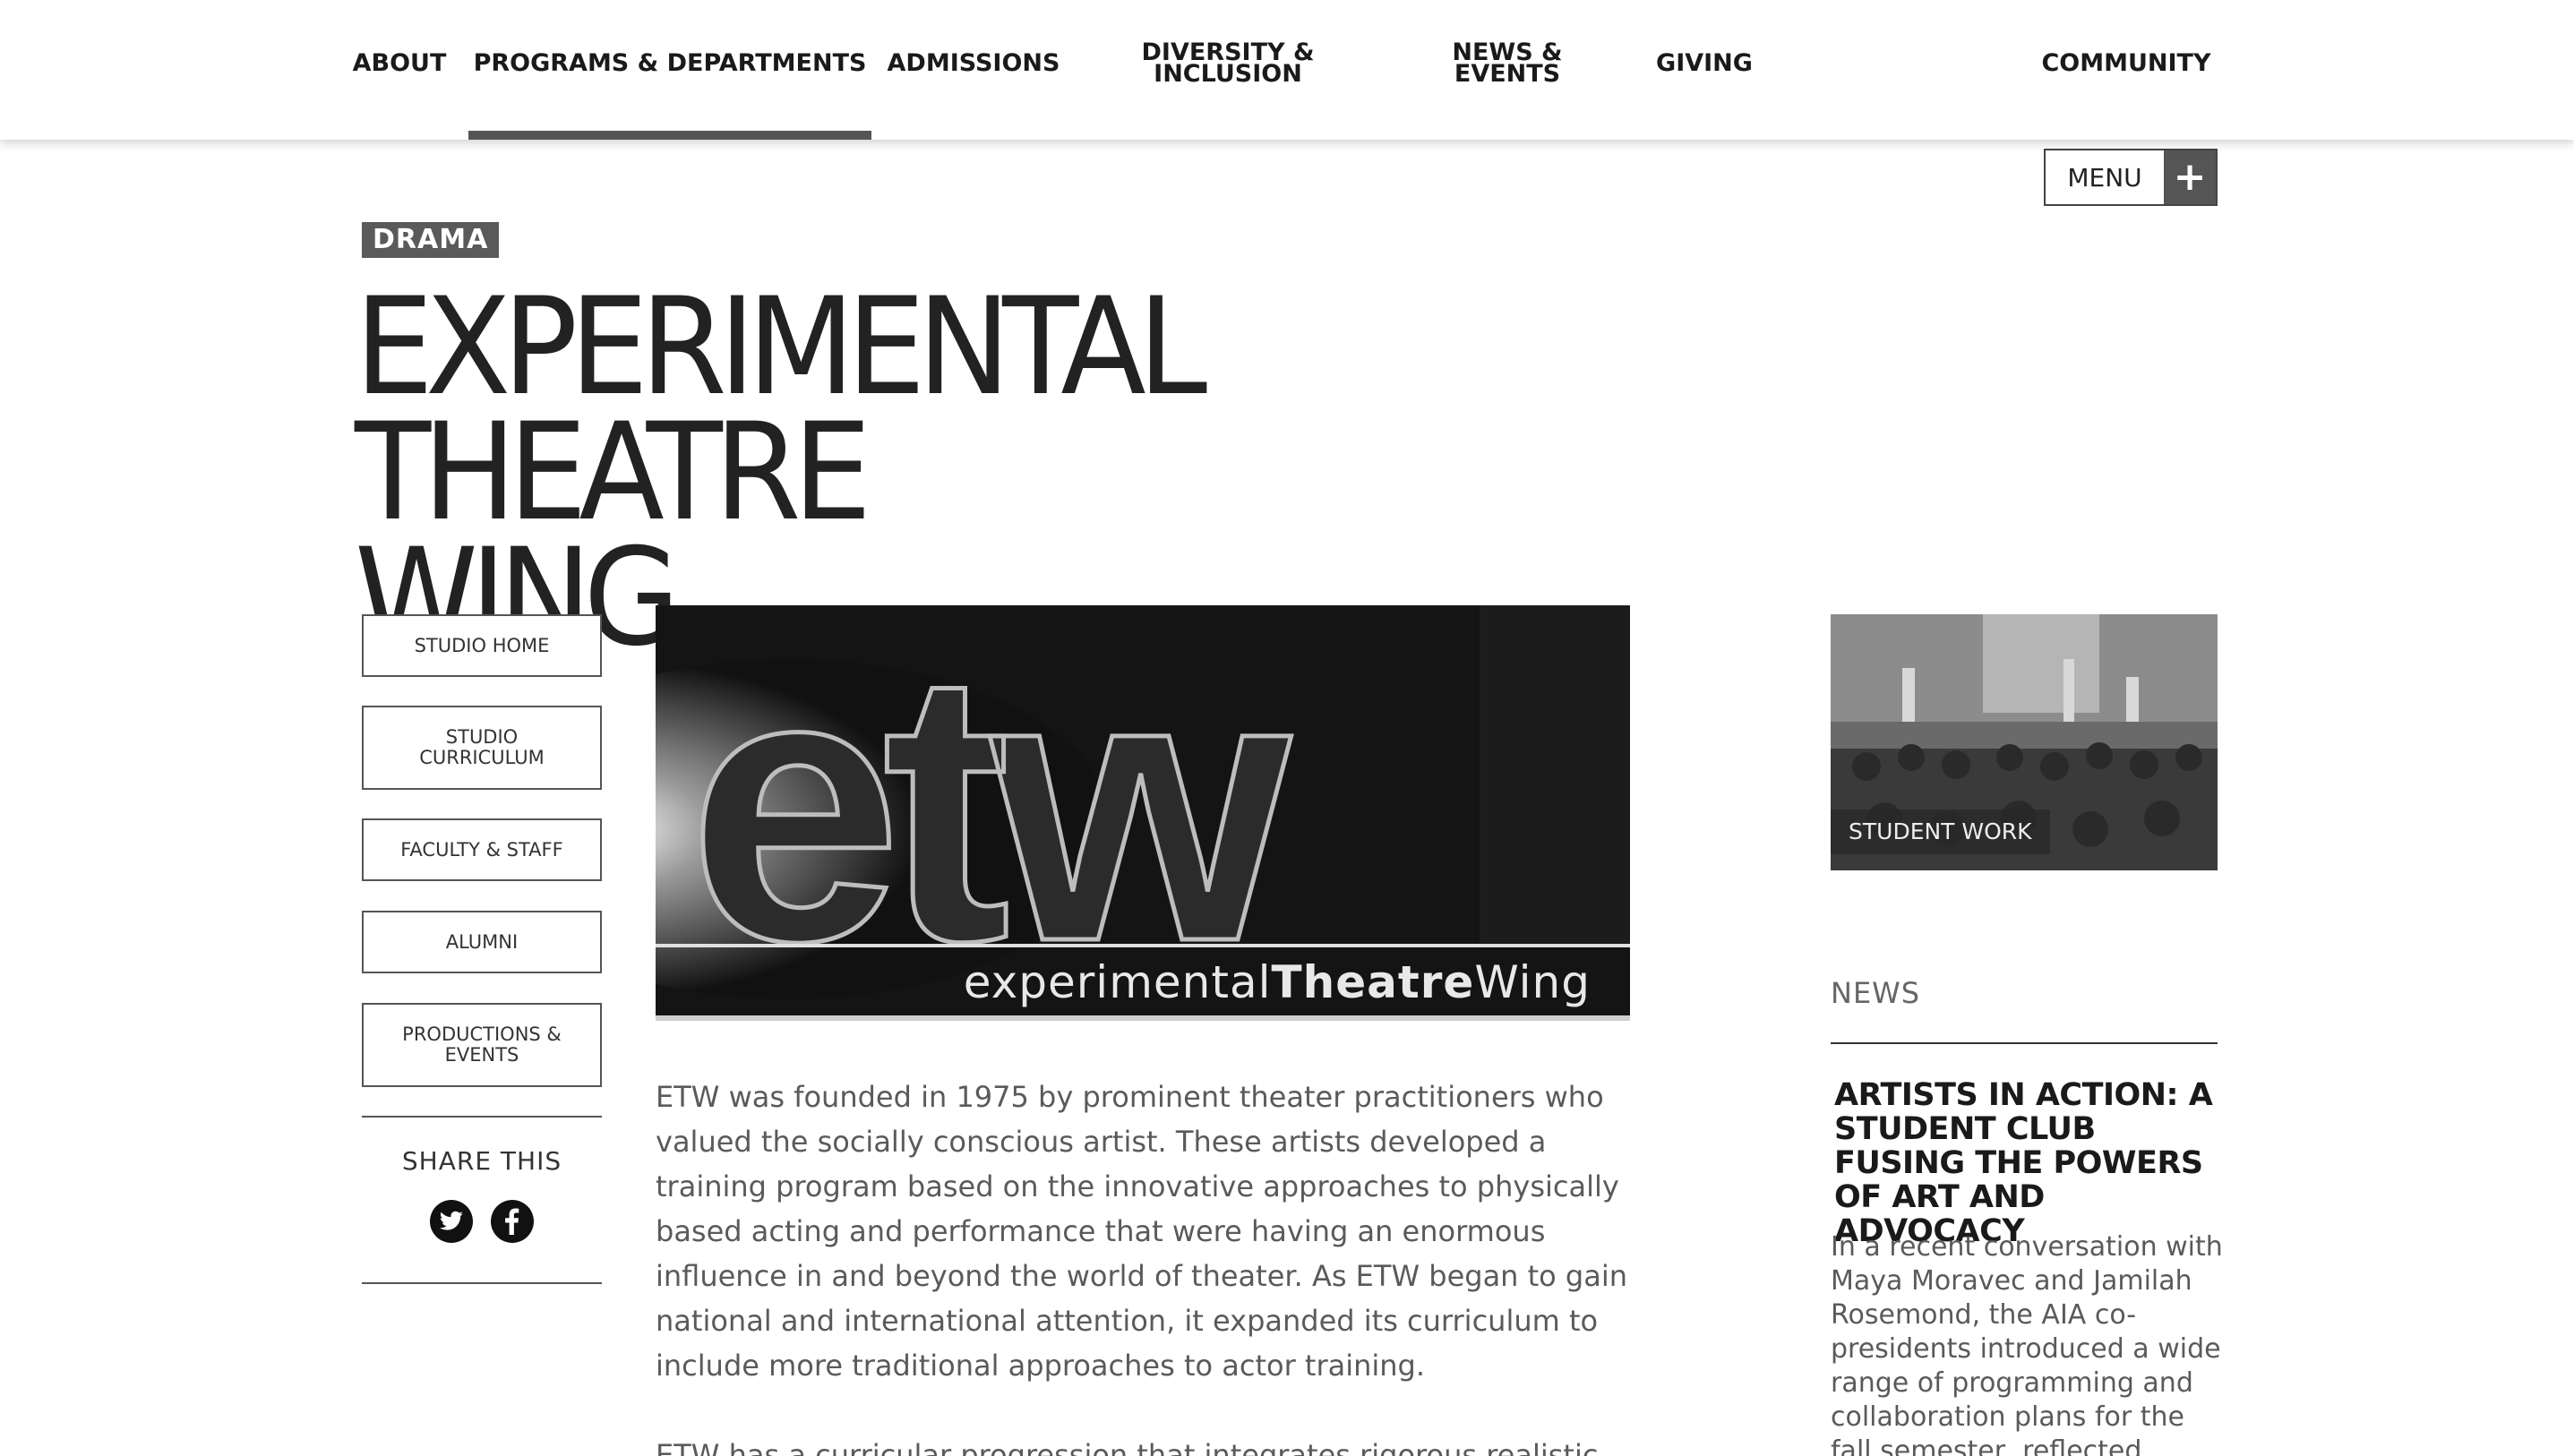 The image size is (2574, 1456). What do you see at coordinates (2190, 177) in the screenshot?
I see `plus-icon: +` at bounding box center [2190, 177].